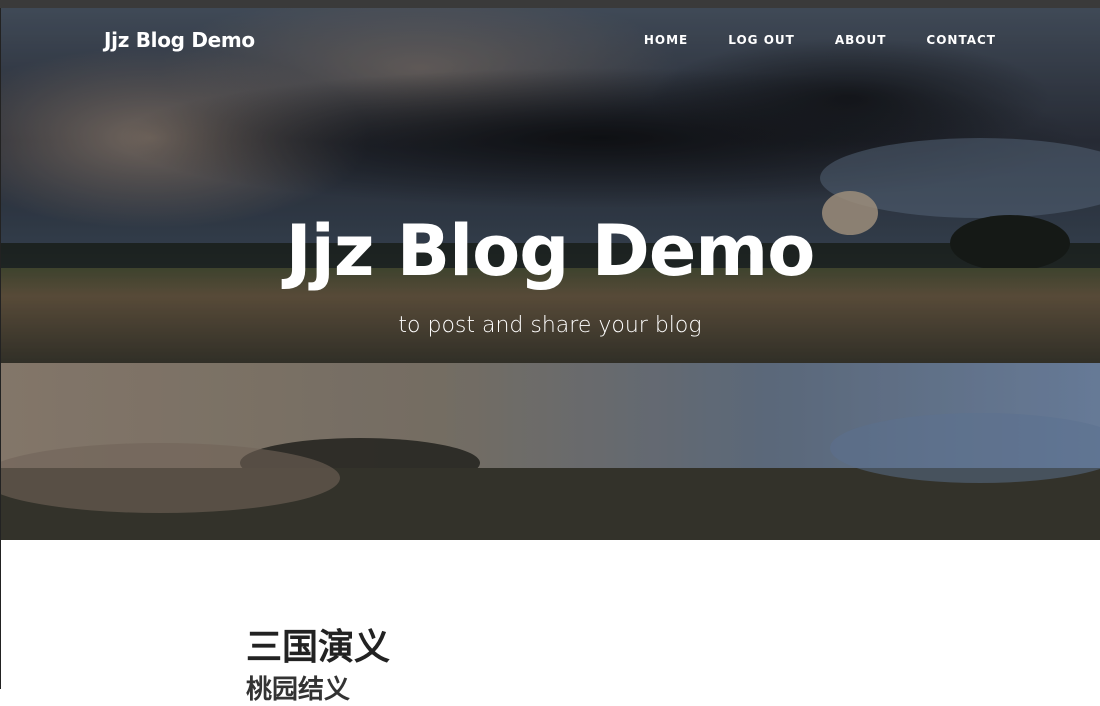 This screenshot has width=1100, height=706. Describe the element at coordinates (550, 251) in the screenshot. I see `hero-title: Jjz Blog Demo` at that location.